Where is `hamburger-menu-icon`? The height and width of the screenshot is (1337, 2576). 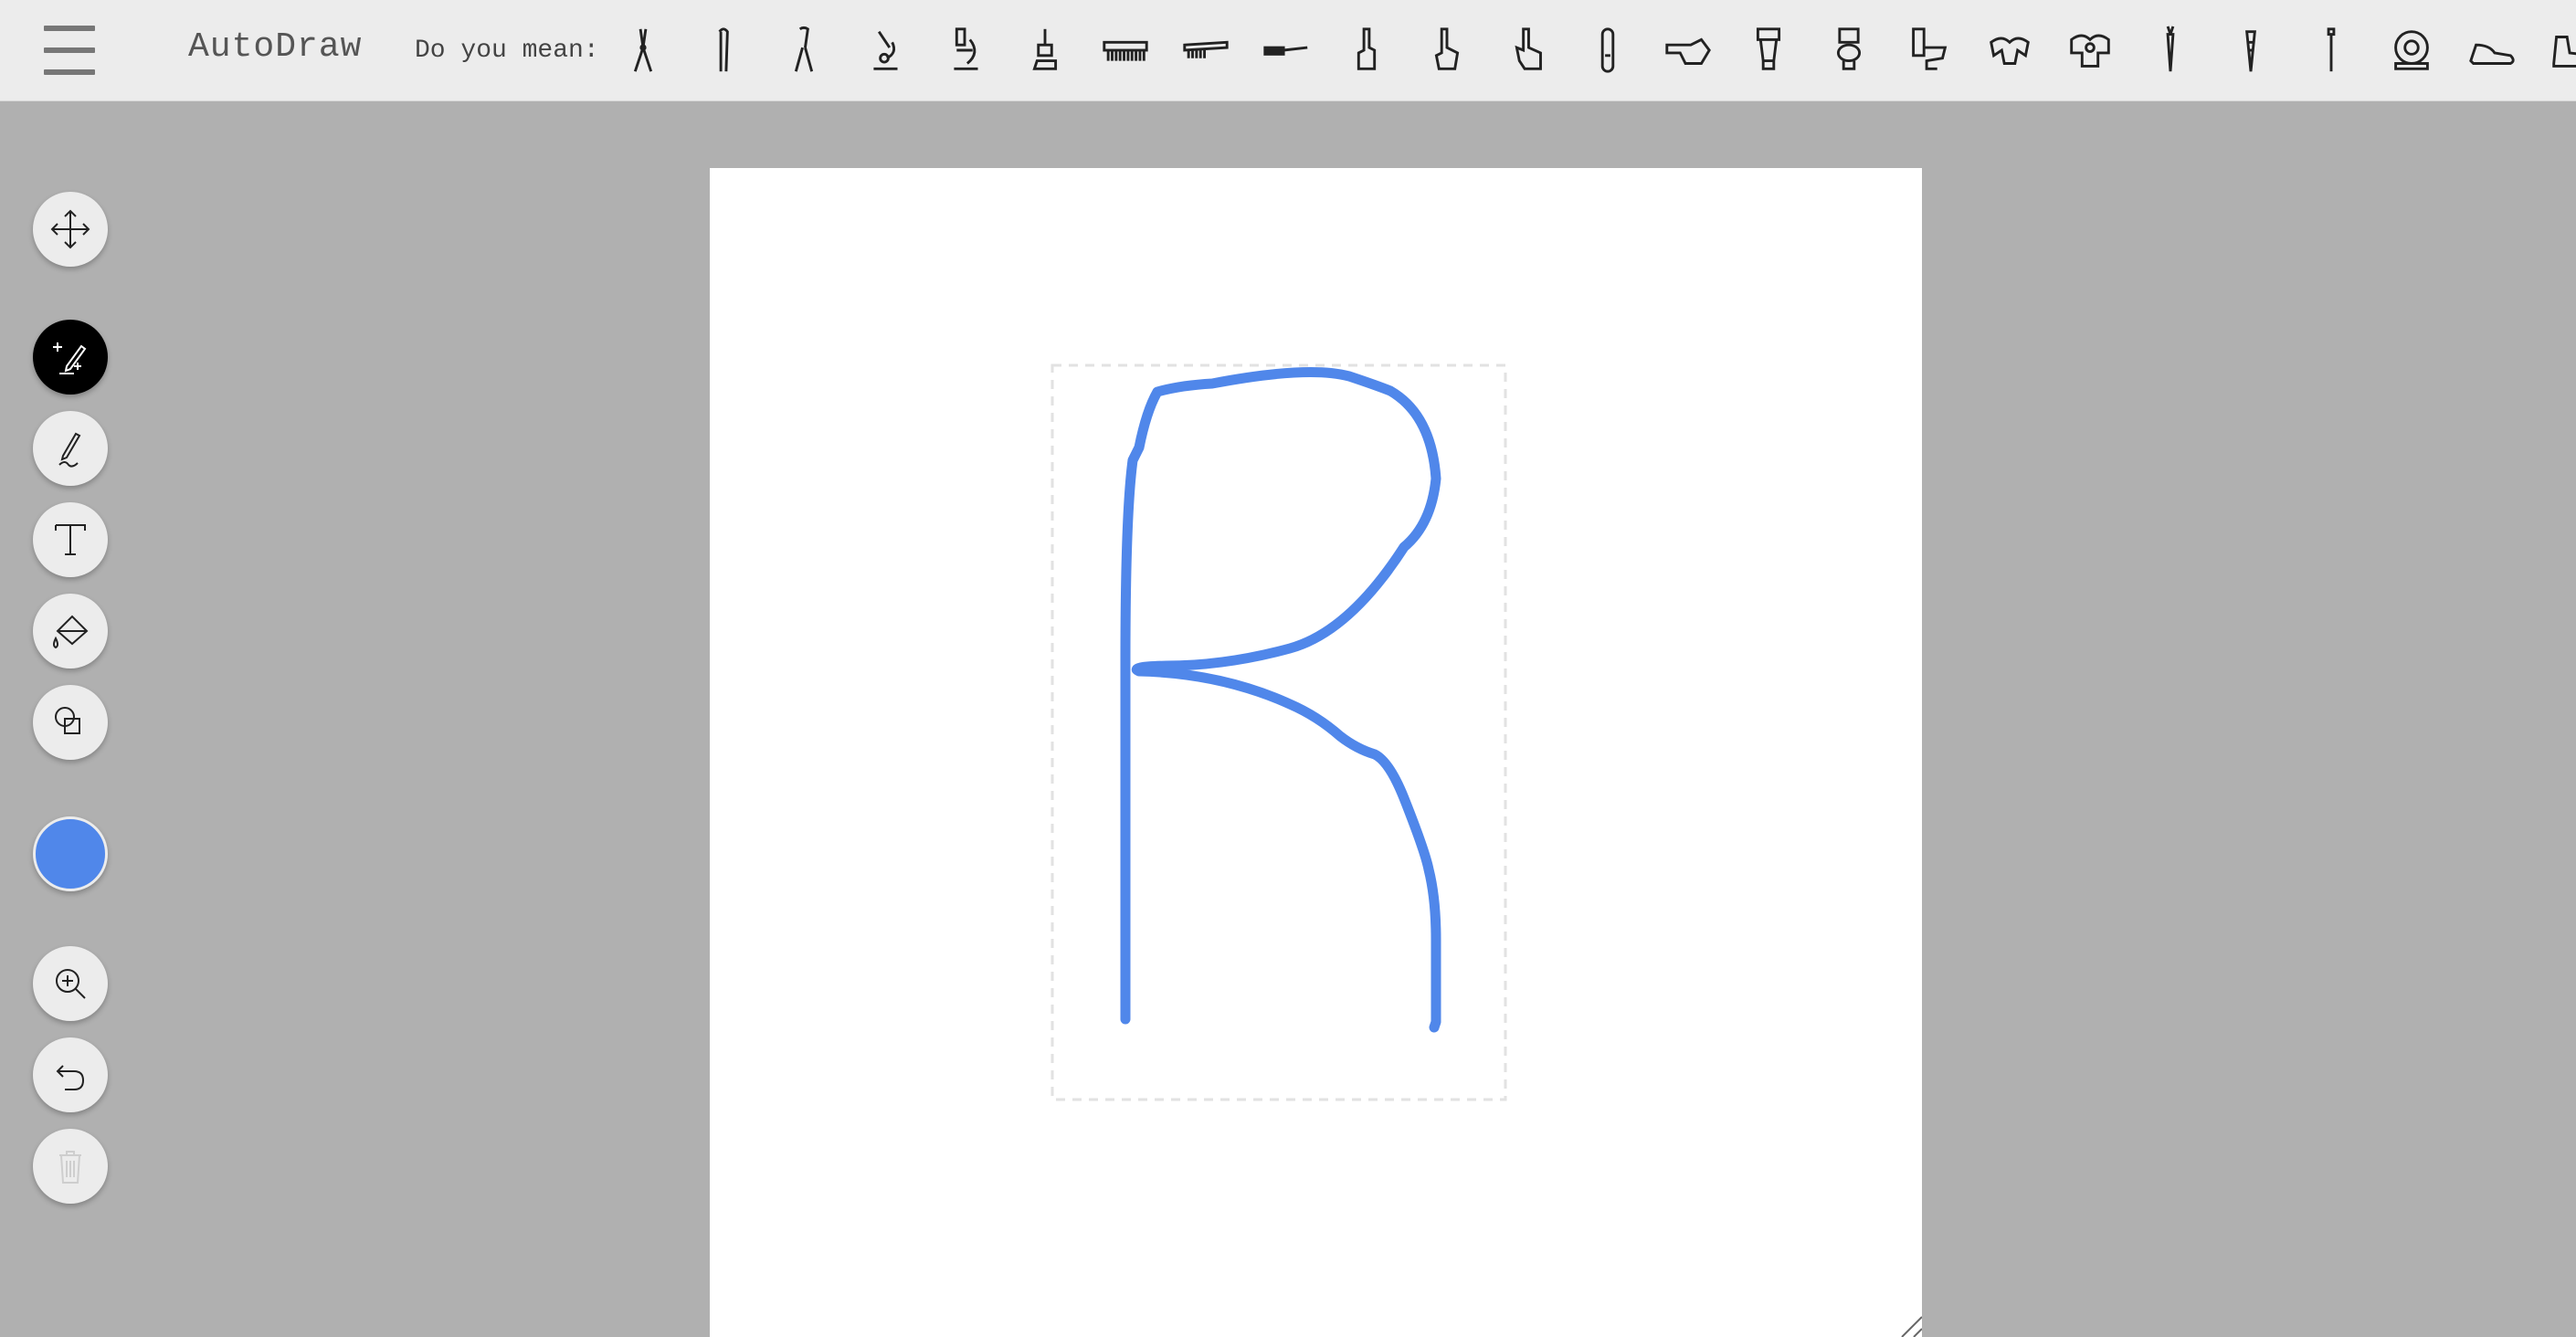
hamburger-menu-icon is located at coordinates (69, 50).